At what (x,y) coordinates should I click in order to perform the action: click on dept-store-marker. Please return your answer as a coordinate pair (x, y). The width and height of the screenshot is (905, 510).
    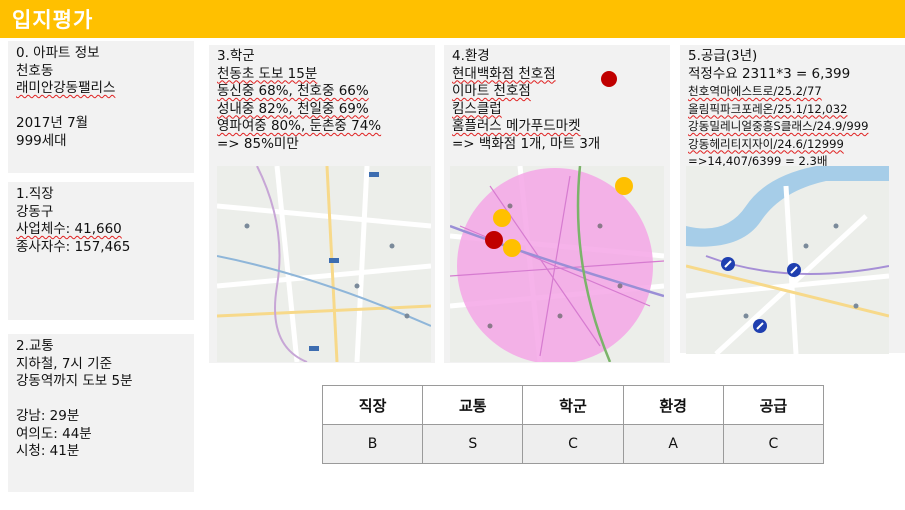
    Looking at the image, I should click on (494, 240).